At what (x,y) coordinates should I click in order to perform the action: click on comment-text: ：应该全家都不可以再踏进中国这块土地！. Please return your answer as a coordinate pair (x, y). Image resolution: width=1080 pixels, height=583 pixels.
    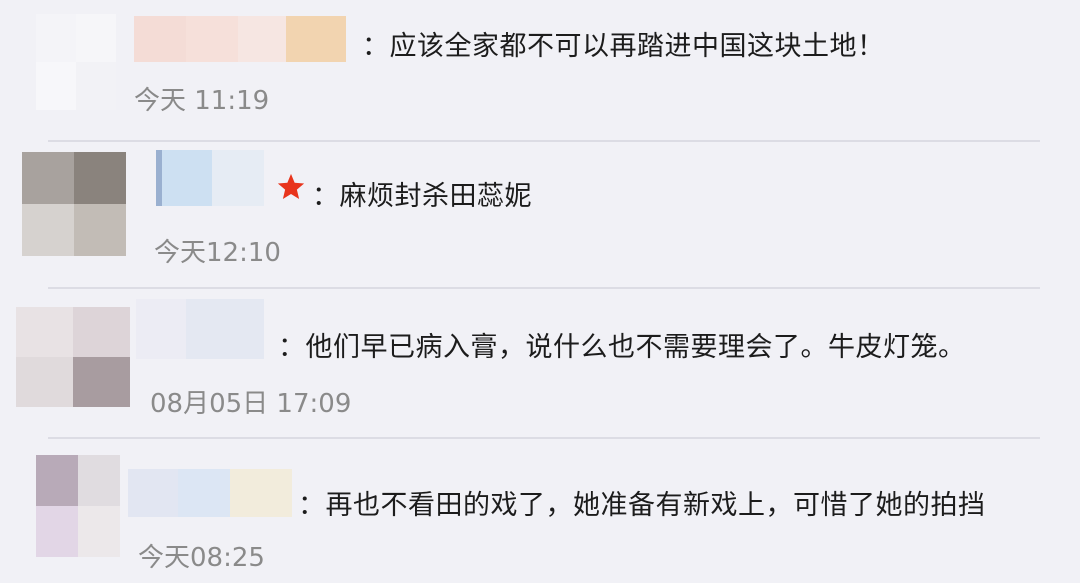
    Looking at the image, I should click on (623, 46).